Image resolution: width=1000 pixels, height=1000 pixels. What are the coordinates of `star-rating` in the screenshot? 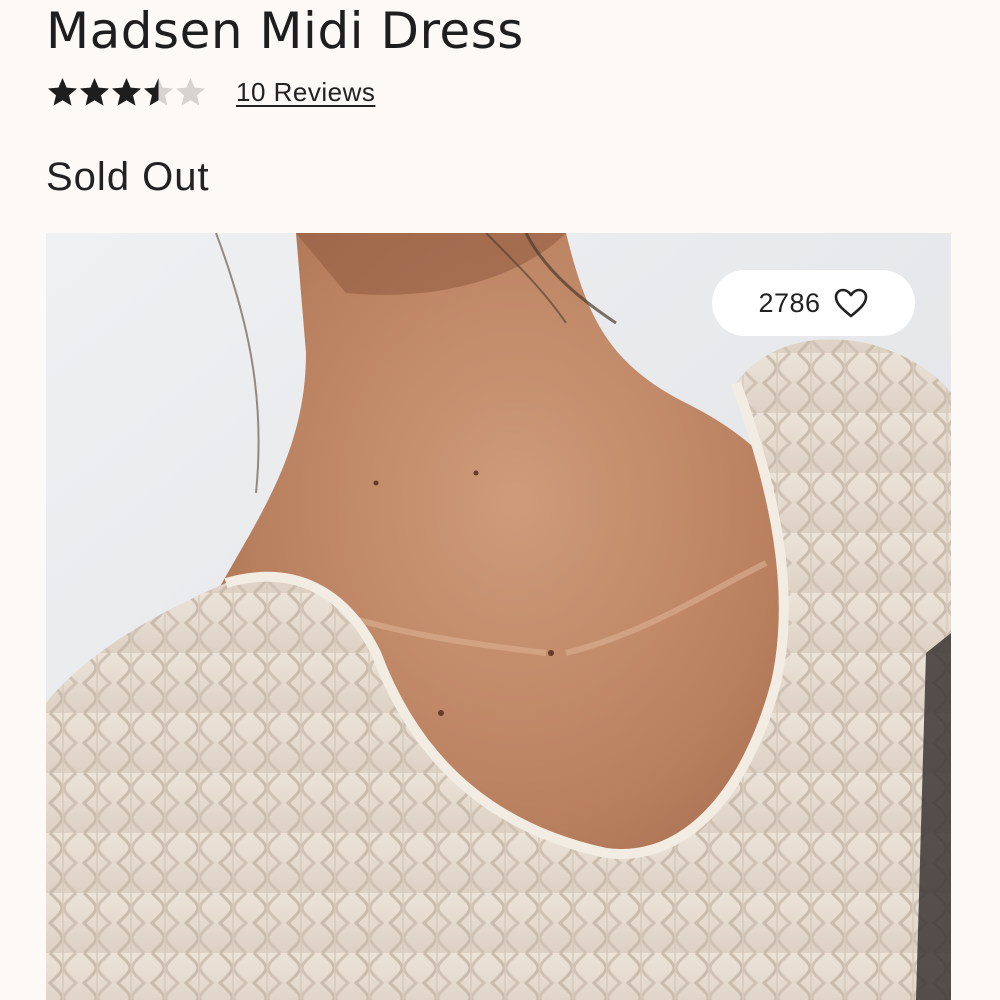 It's located at (126, 92).